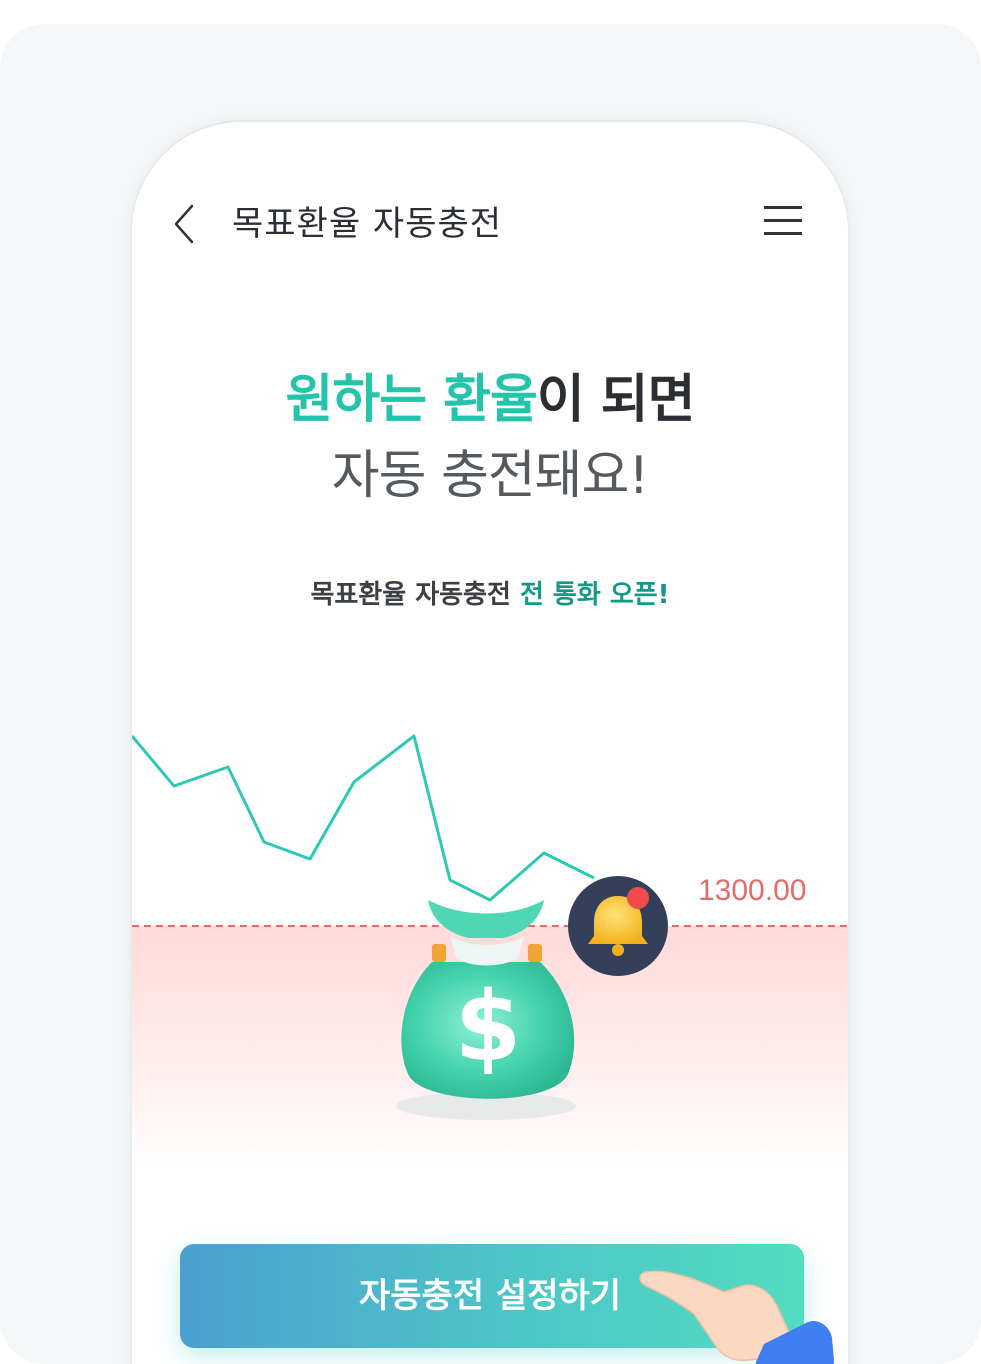 The width and height of the screenshot is (981, 1364). What do you see at coordinates (411, 400) in the screenshot?
I see `hero-accent-text: 원하는 환율` at bounding box center [411, 400].